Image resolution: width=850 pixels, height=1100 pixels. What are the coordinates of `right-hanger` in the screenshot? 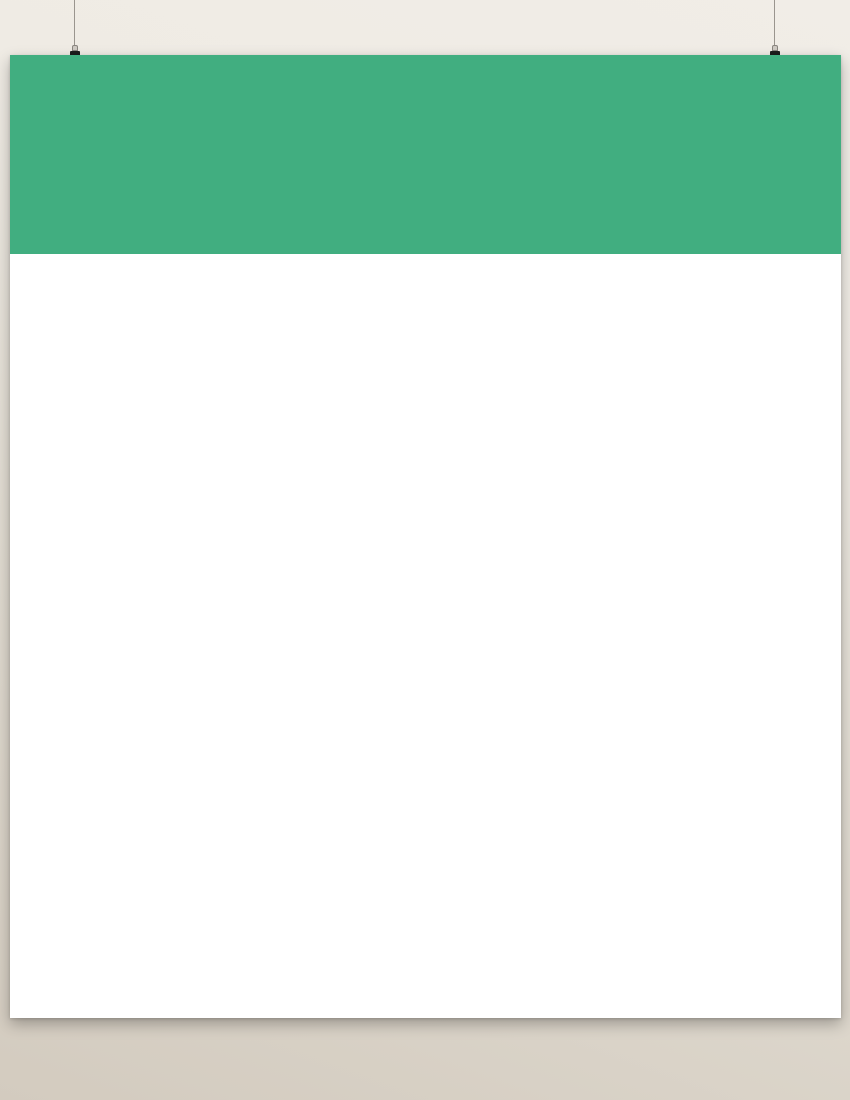 It's located at (775, 30).